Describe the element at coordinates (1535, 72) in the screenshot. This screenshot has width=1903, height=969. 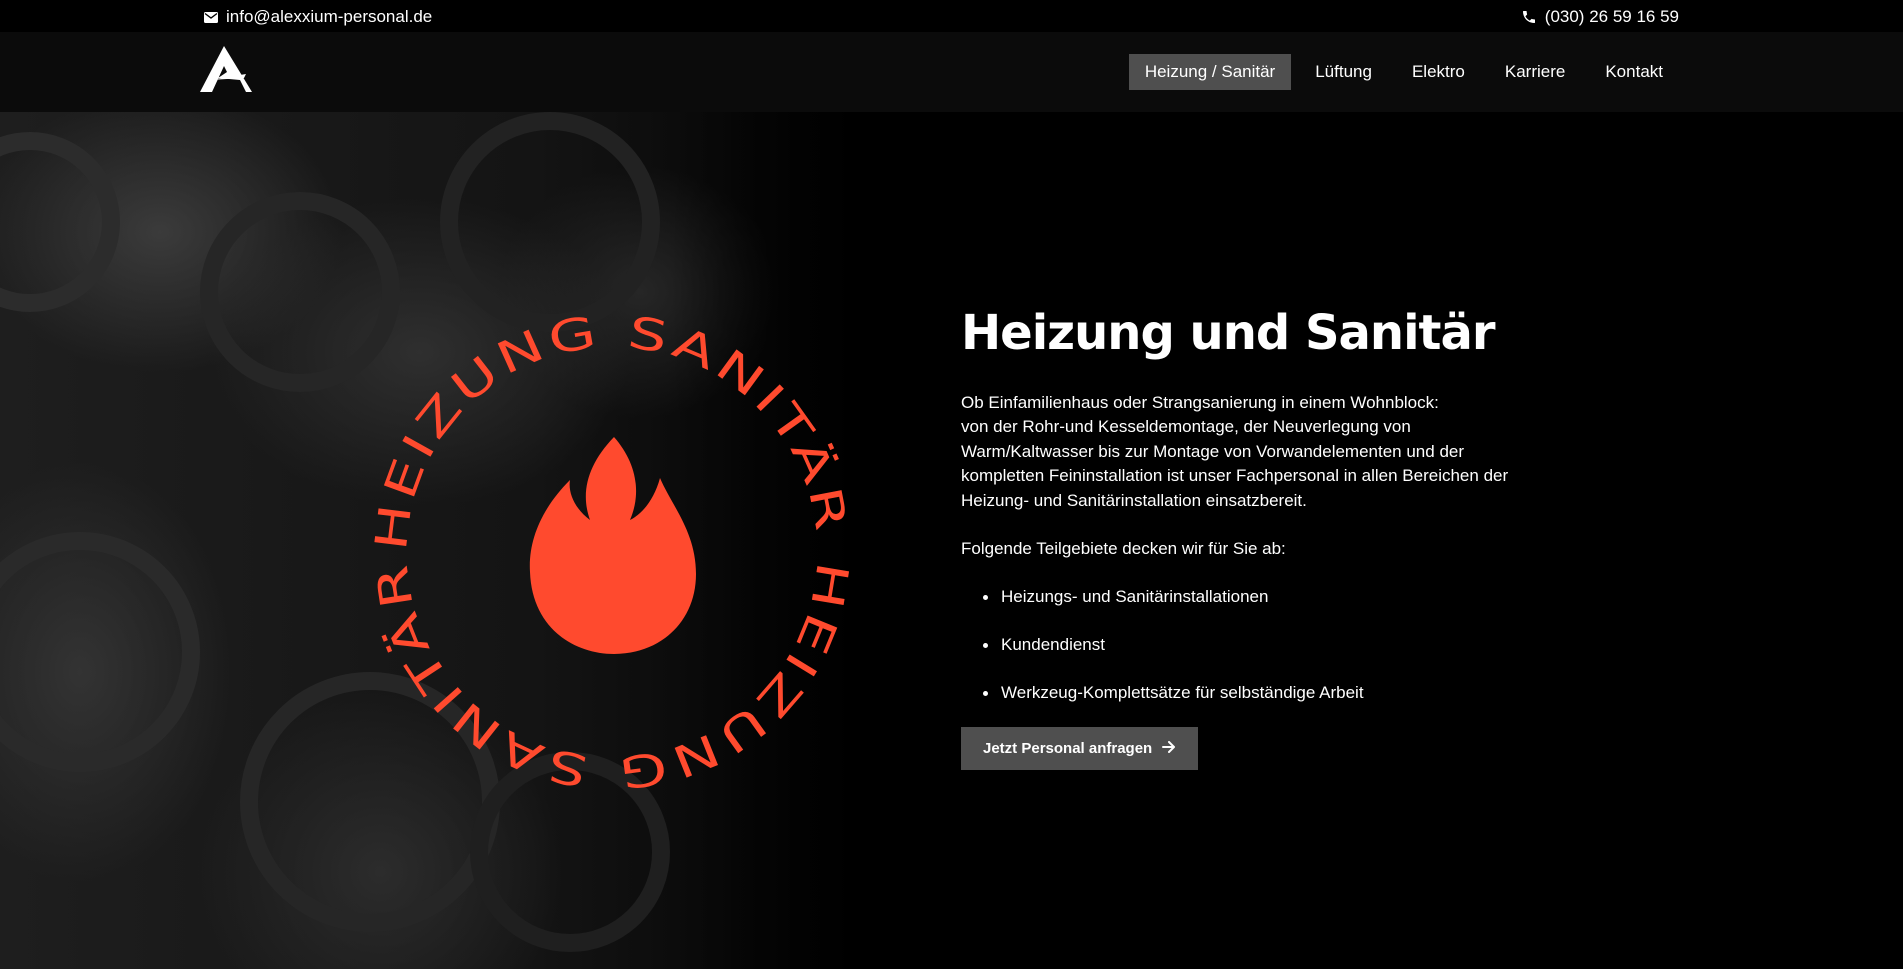
I see `nav-item-karriere: Karriere` at that location.